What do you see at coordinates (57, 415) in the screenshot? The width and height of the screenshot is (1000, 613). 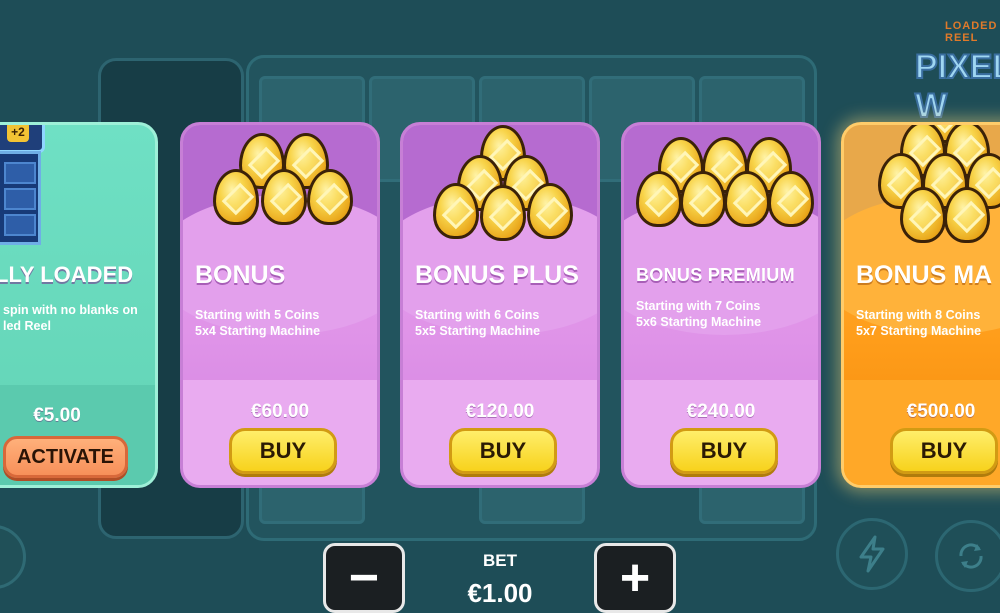 I see `card-price: €5.00` at bounding box center [57, 415].